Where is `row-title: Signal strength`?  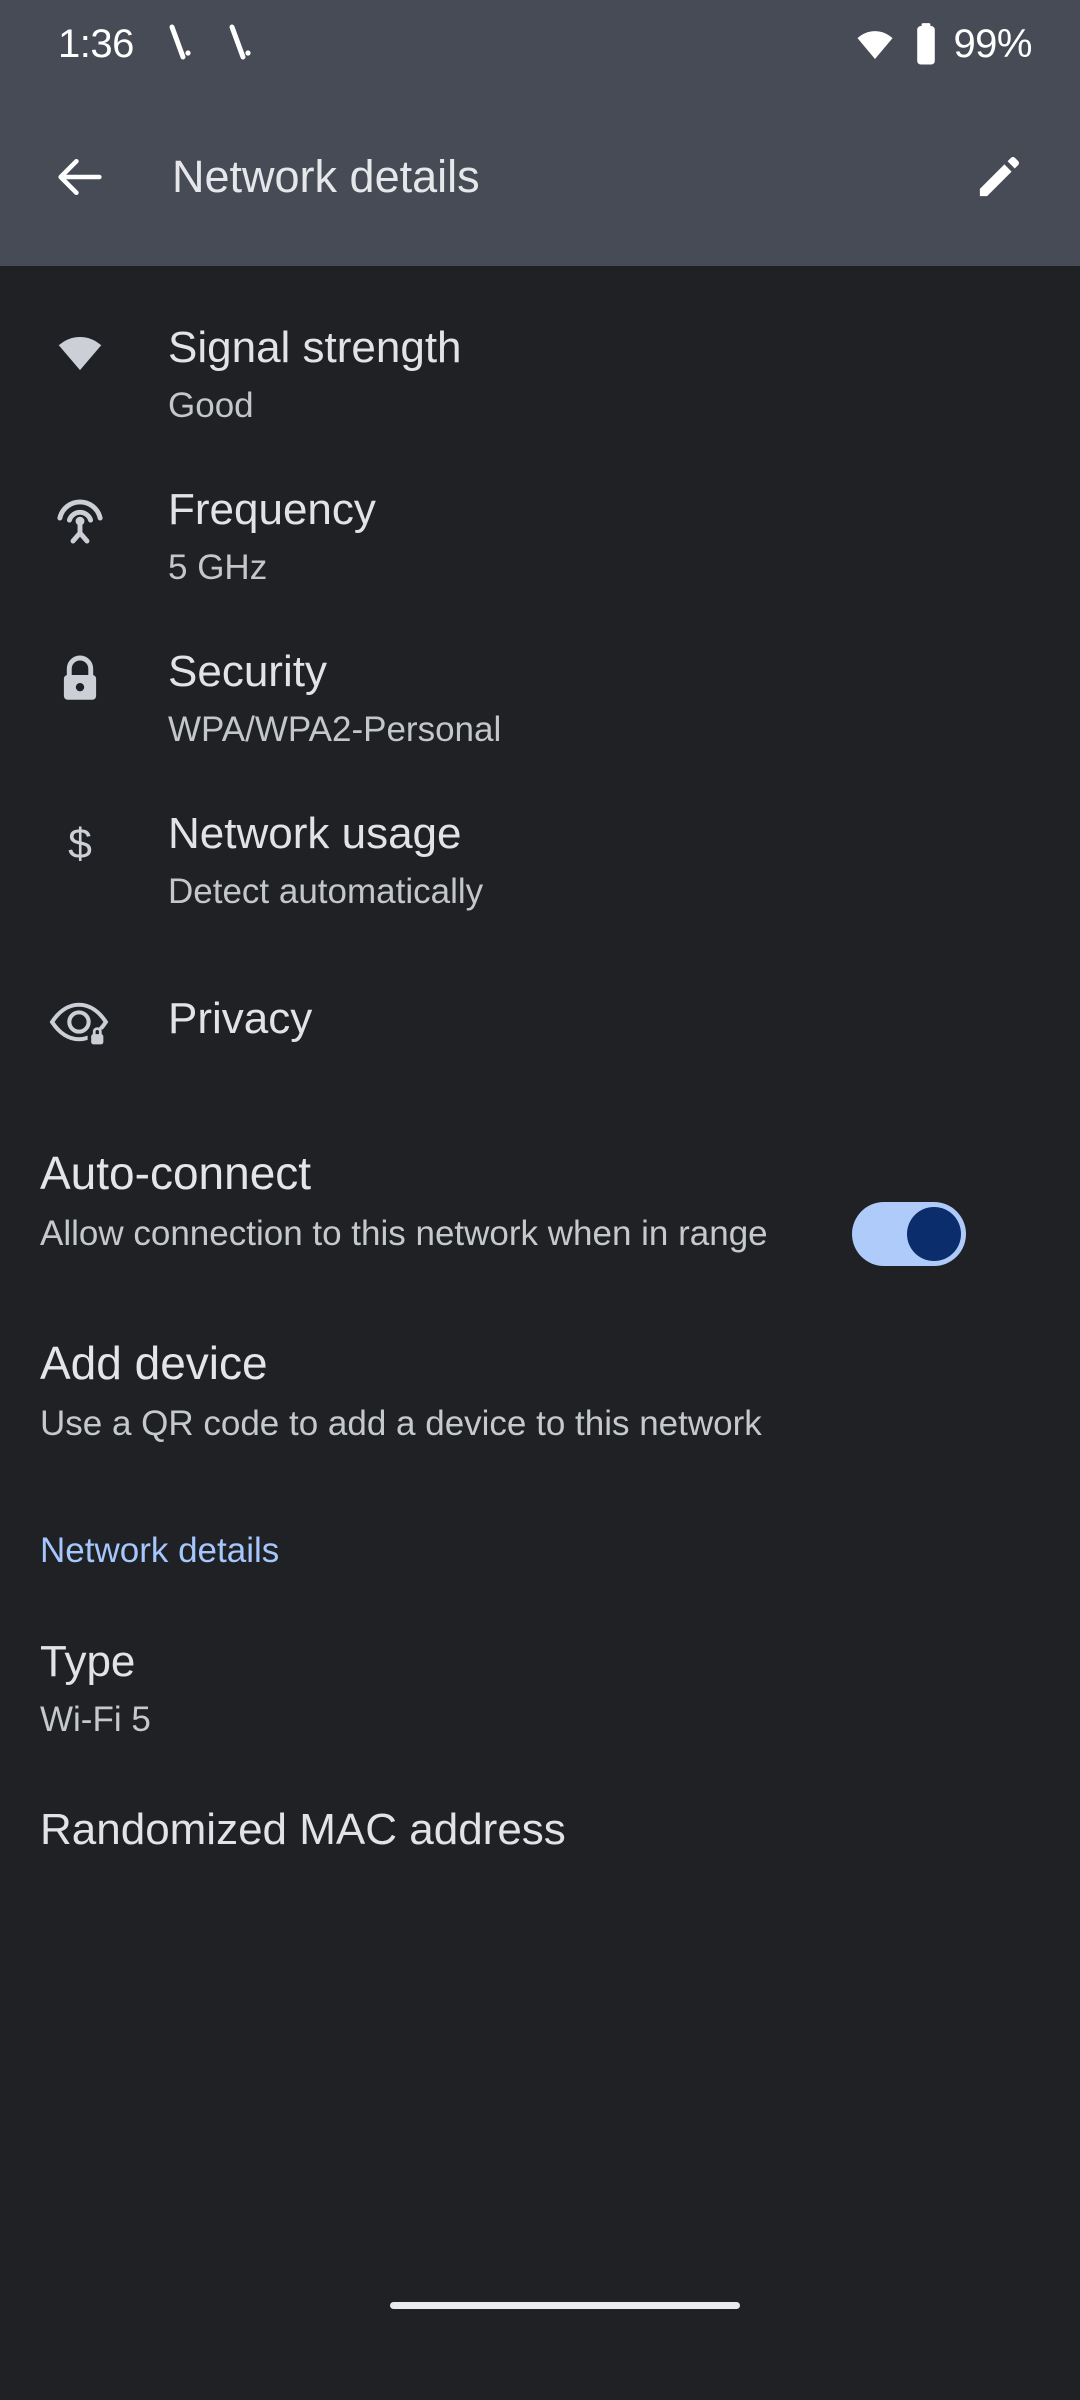 row-title: Signal strength is located at coordinates (315, 347).